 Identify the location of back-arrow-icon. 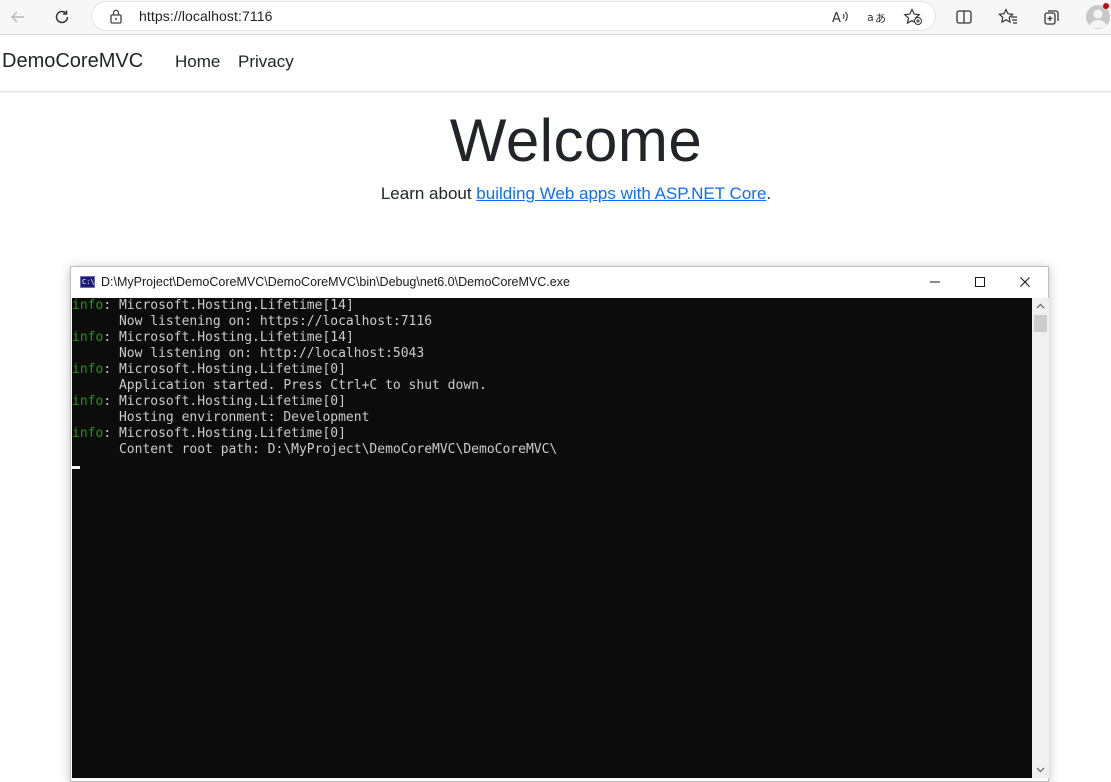
(18, 17).